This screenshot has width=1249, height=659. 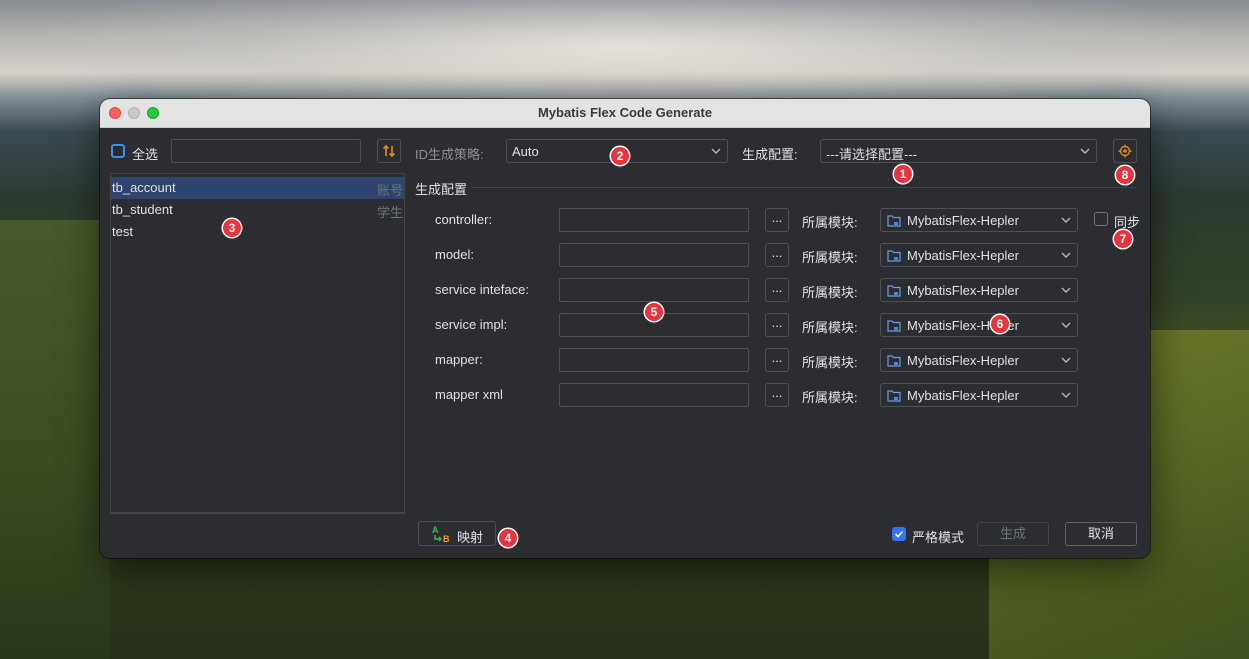 I want to click on gen-config-label: 生成配置:, so click(x=770, y=154).